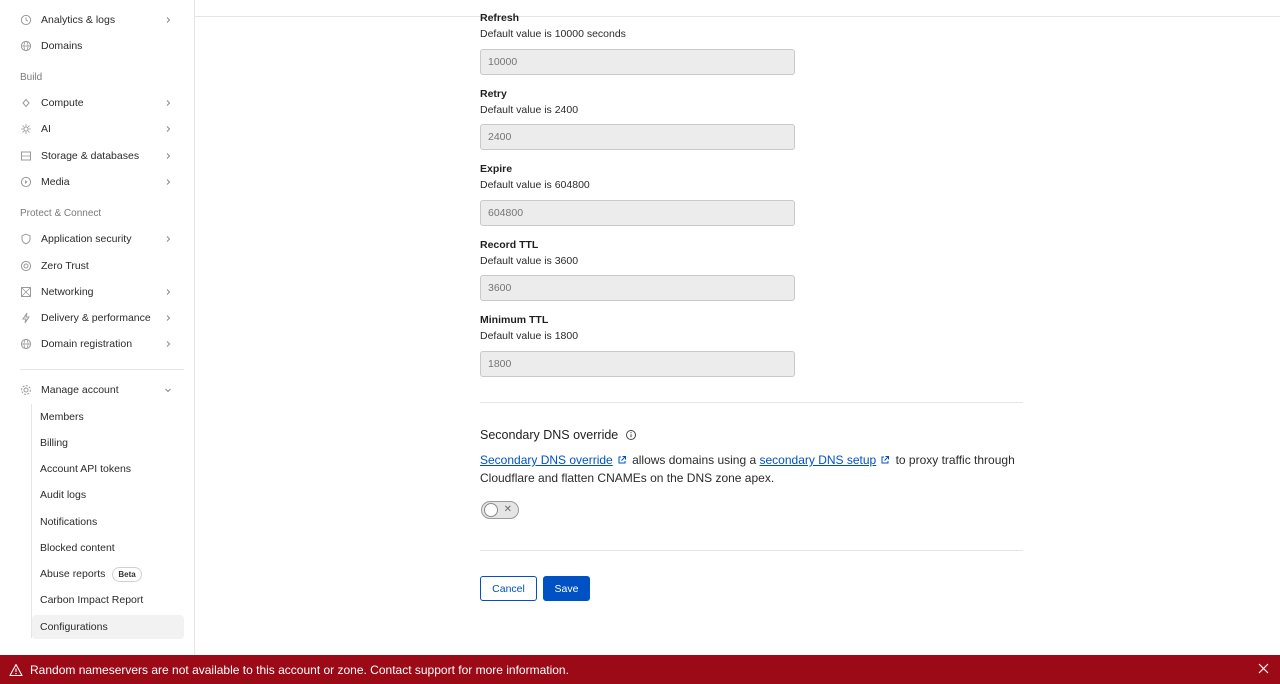 The width and height of the screenshot is (1280, 684). Describe the element at coordinates (62, 103) in the screenshot. I see `sidebar-item-label: Compute` at that location.